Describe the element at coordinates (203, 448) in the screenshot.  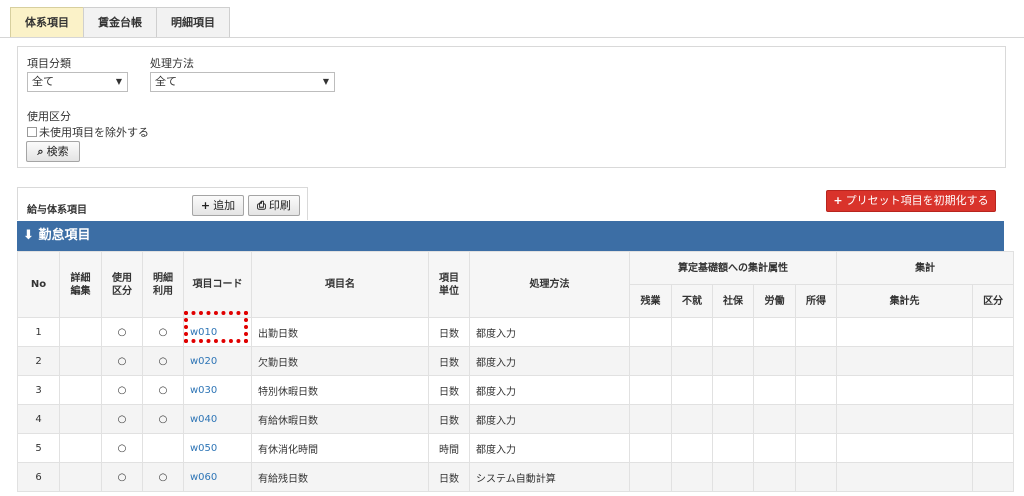
I see `item-code-link: w050` at that location.